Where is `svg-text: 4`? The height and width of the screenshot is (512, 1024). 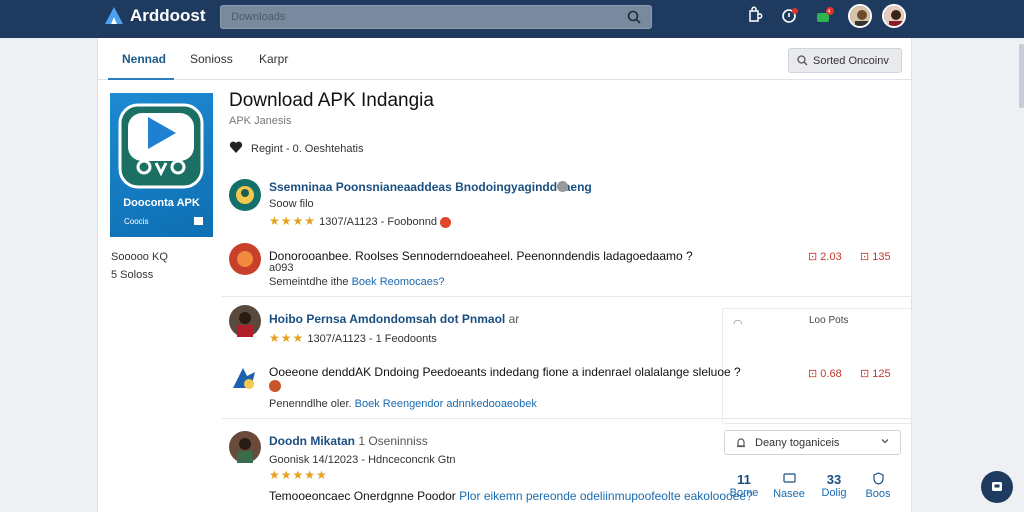 svg-text: 4 is located at coordinates (829, 12).